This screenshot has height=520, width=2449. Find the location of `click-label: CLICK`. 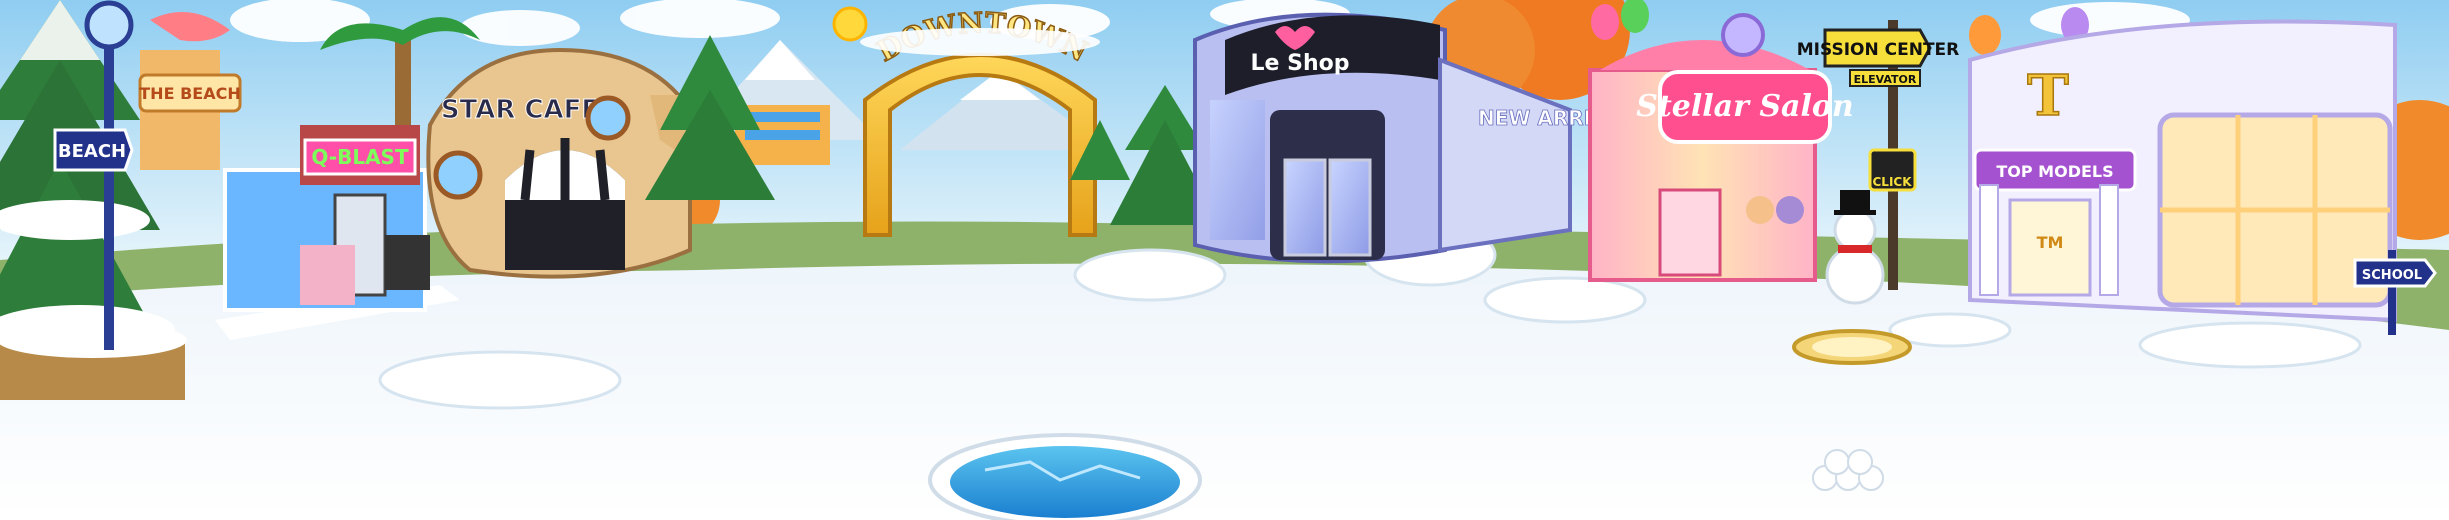

click-label: CLICK is located at coordinates (1892, 182).